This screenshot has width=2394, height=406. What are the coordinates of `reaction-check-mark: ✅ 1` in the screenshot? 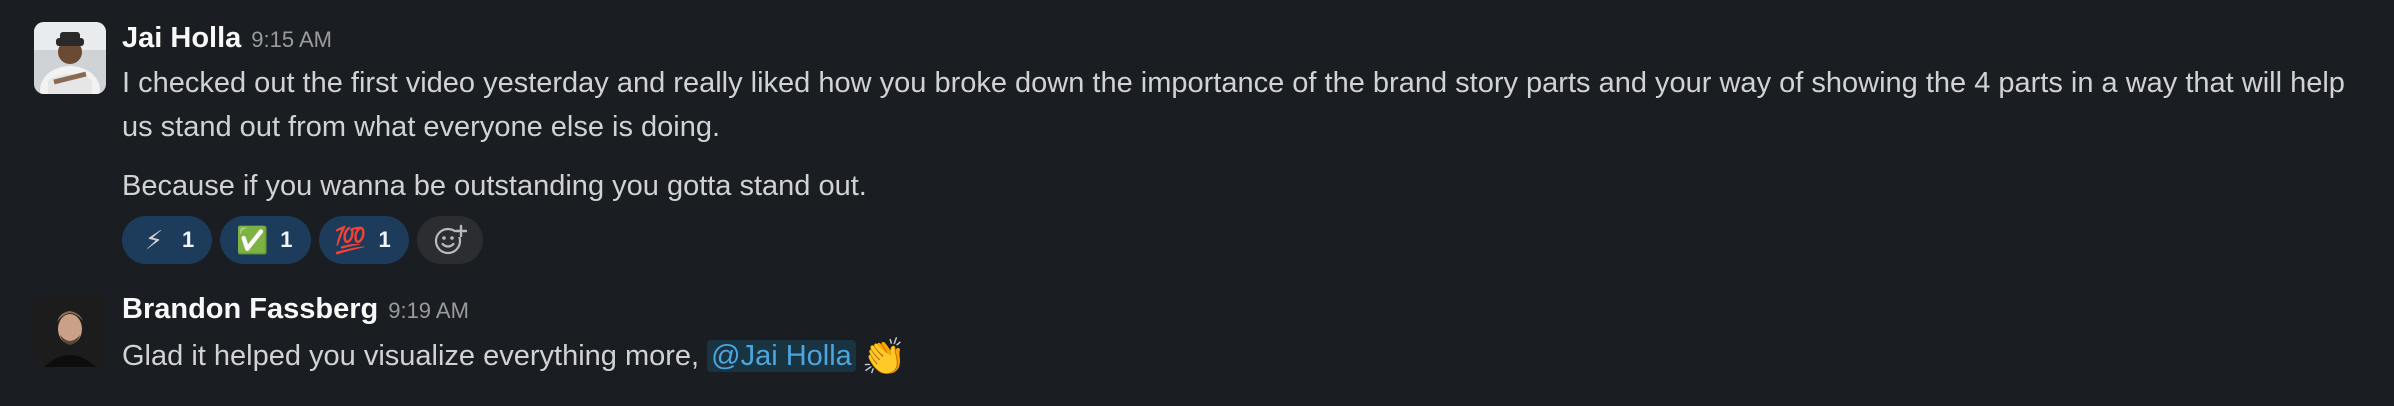 It's located at (265, 240).